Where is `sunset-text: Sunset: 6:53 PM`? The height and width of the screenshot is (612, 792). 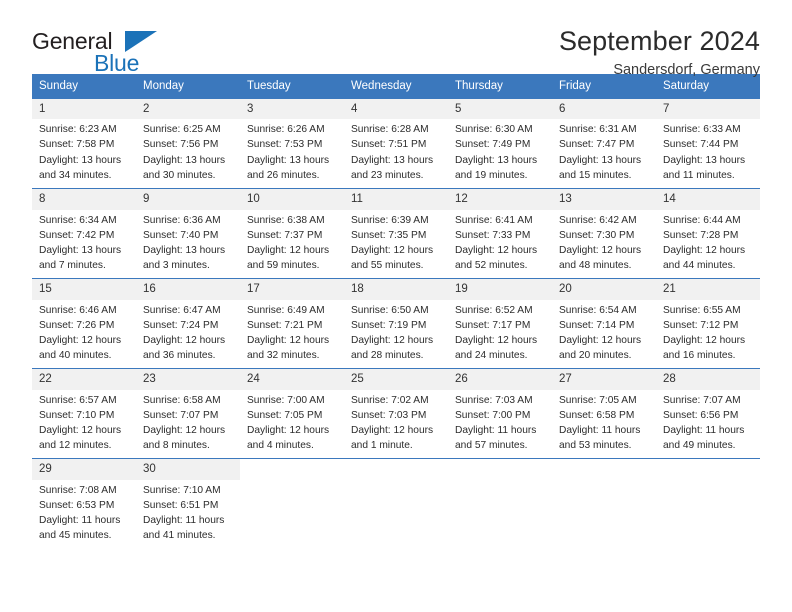 sunset-text: Sunset: 6:53 PM is located at coordinates (77, 505).